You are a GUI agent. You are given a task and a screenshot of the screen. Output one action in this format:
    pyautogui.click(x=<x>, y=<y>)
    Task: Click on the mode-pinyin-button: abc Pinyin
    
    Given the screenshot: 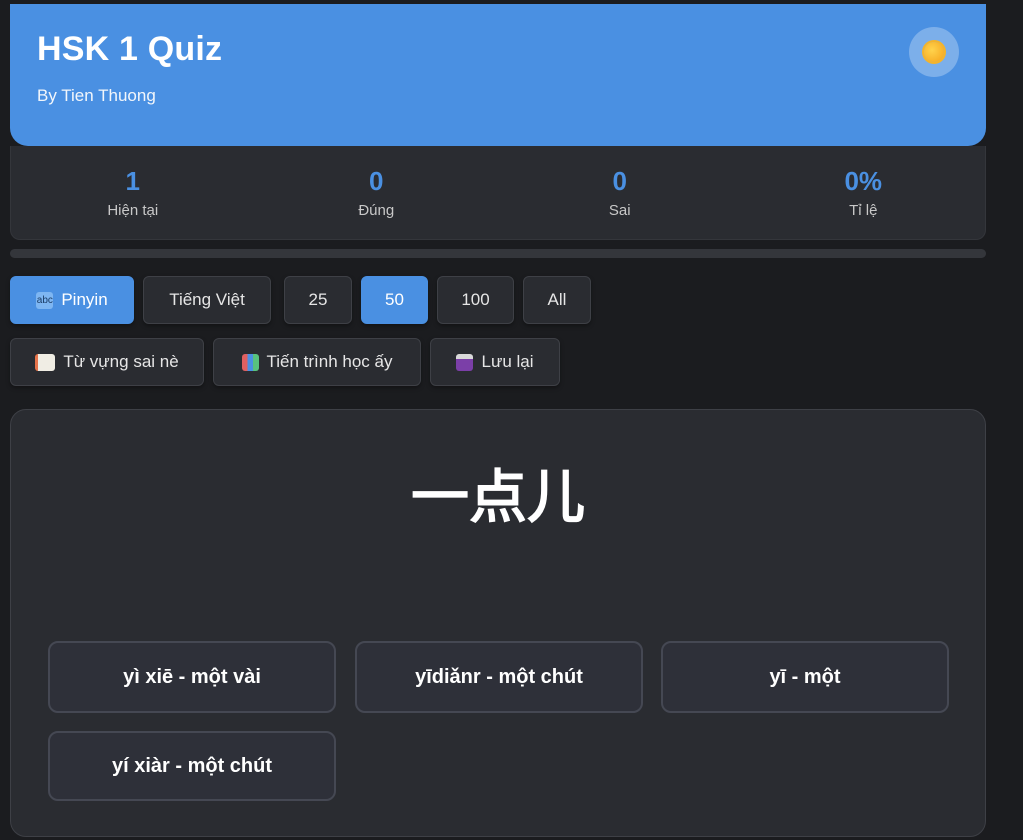 What is the action you would take?
    pyautogui.click(x=72, y=300)
    